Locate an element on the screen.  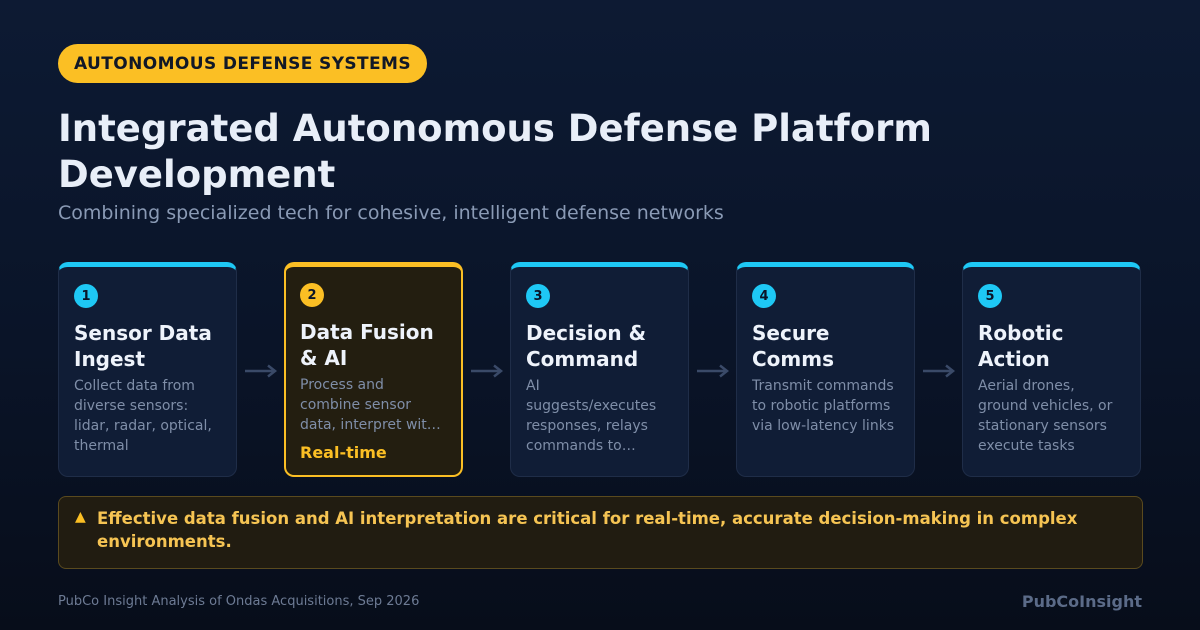
step-number-badge: 1 is located at coordinates (86, 296).